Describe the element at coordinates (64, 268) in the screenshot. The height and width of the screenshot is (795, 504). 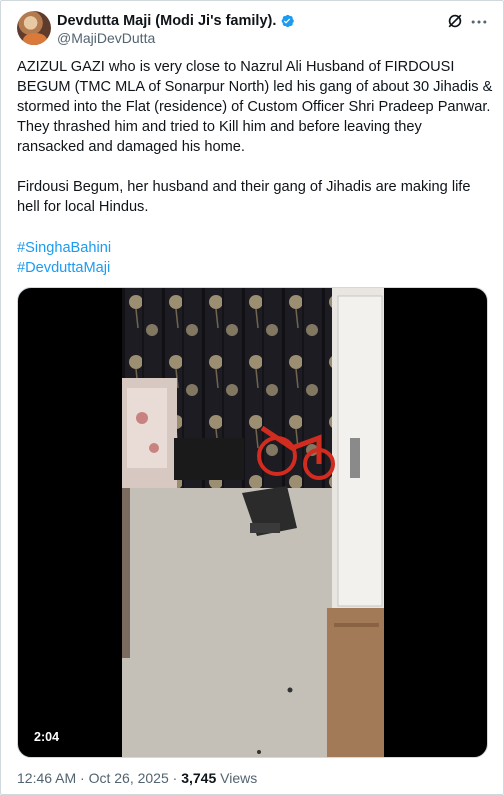
I see `hashtag-link: #DevduttaMaji` at that location.